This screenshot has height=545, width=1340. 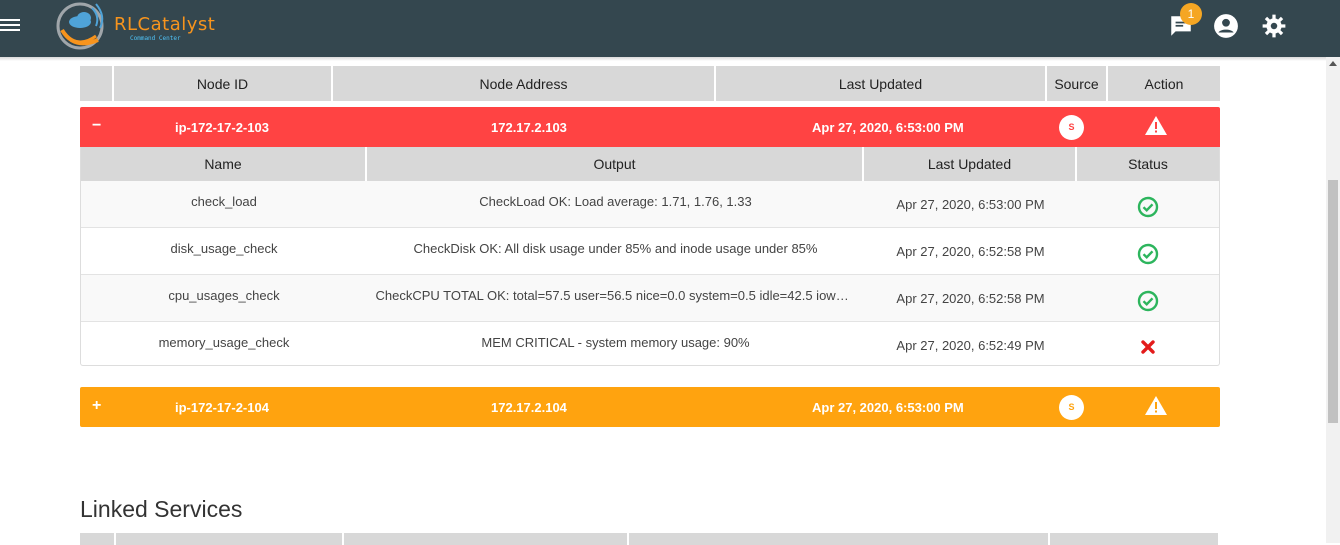 What do you see at coordinates (1191, 14) in the screenshot?
I see `notification-badge: 1` at bounding box center [1191, 14].